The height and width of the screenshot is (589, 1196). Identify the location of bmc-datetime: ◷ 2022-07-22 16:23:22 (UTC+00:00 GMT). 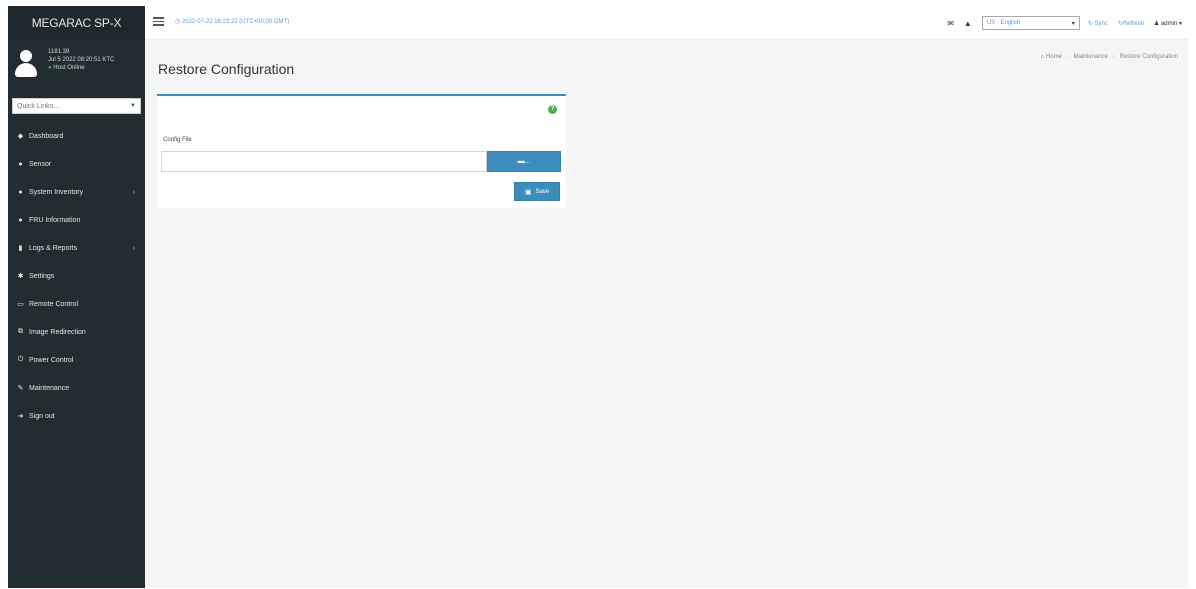
(232, 21).